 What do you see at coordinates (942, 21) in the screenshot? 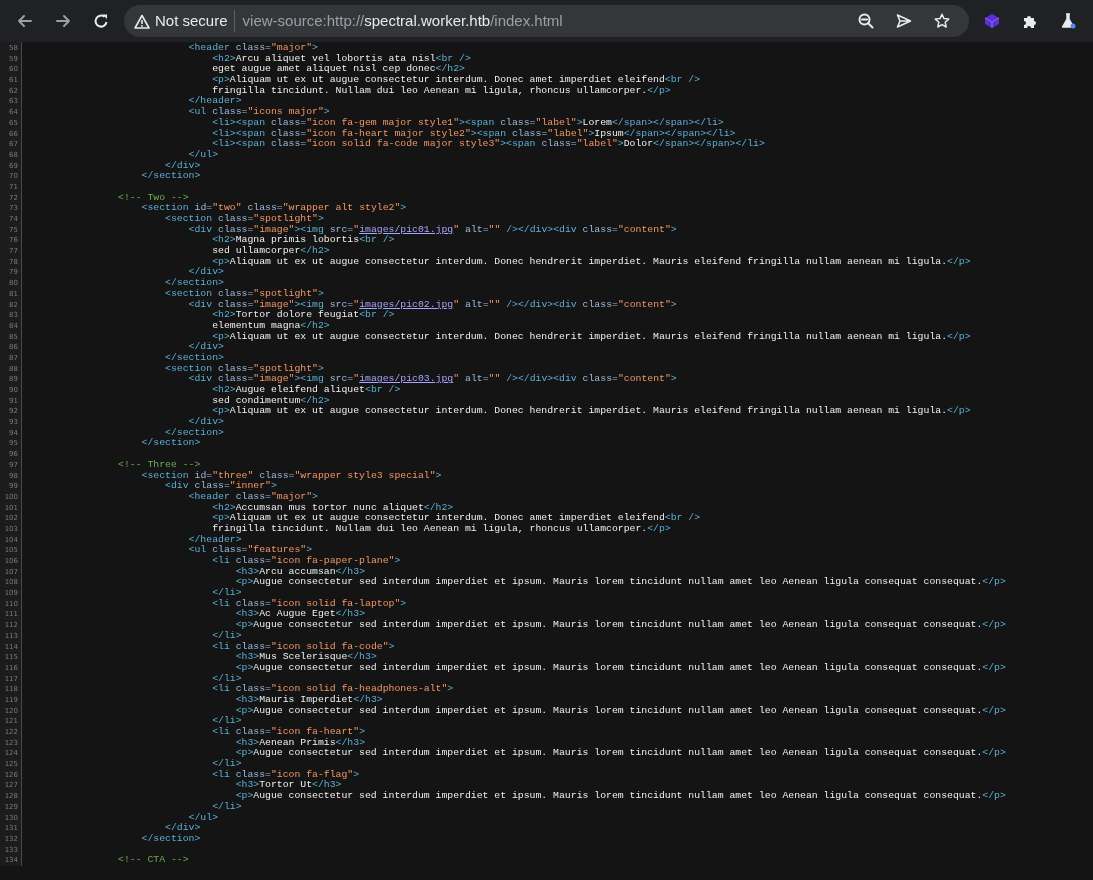
I see `star-icon` at bounding box center [942, 21].